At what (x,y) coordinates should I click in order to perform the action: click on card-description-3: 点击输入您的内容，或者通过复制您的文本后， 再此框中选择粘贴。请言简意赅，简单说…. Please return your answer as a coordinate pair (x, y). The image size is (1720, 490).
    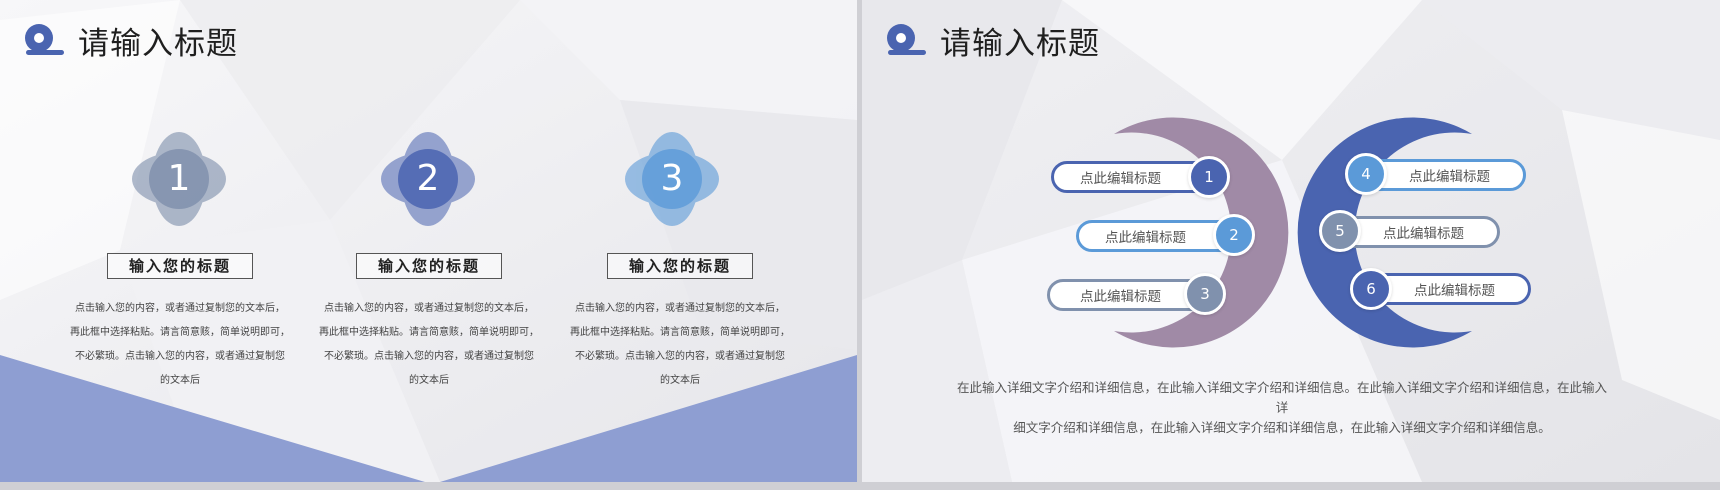
    Looking at the image, I should click on (680, 345).